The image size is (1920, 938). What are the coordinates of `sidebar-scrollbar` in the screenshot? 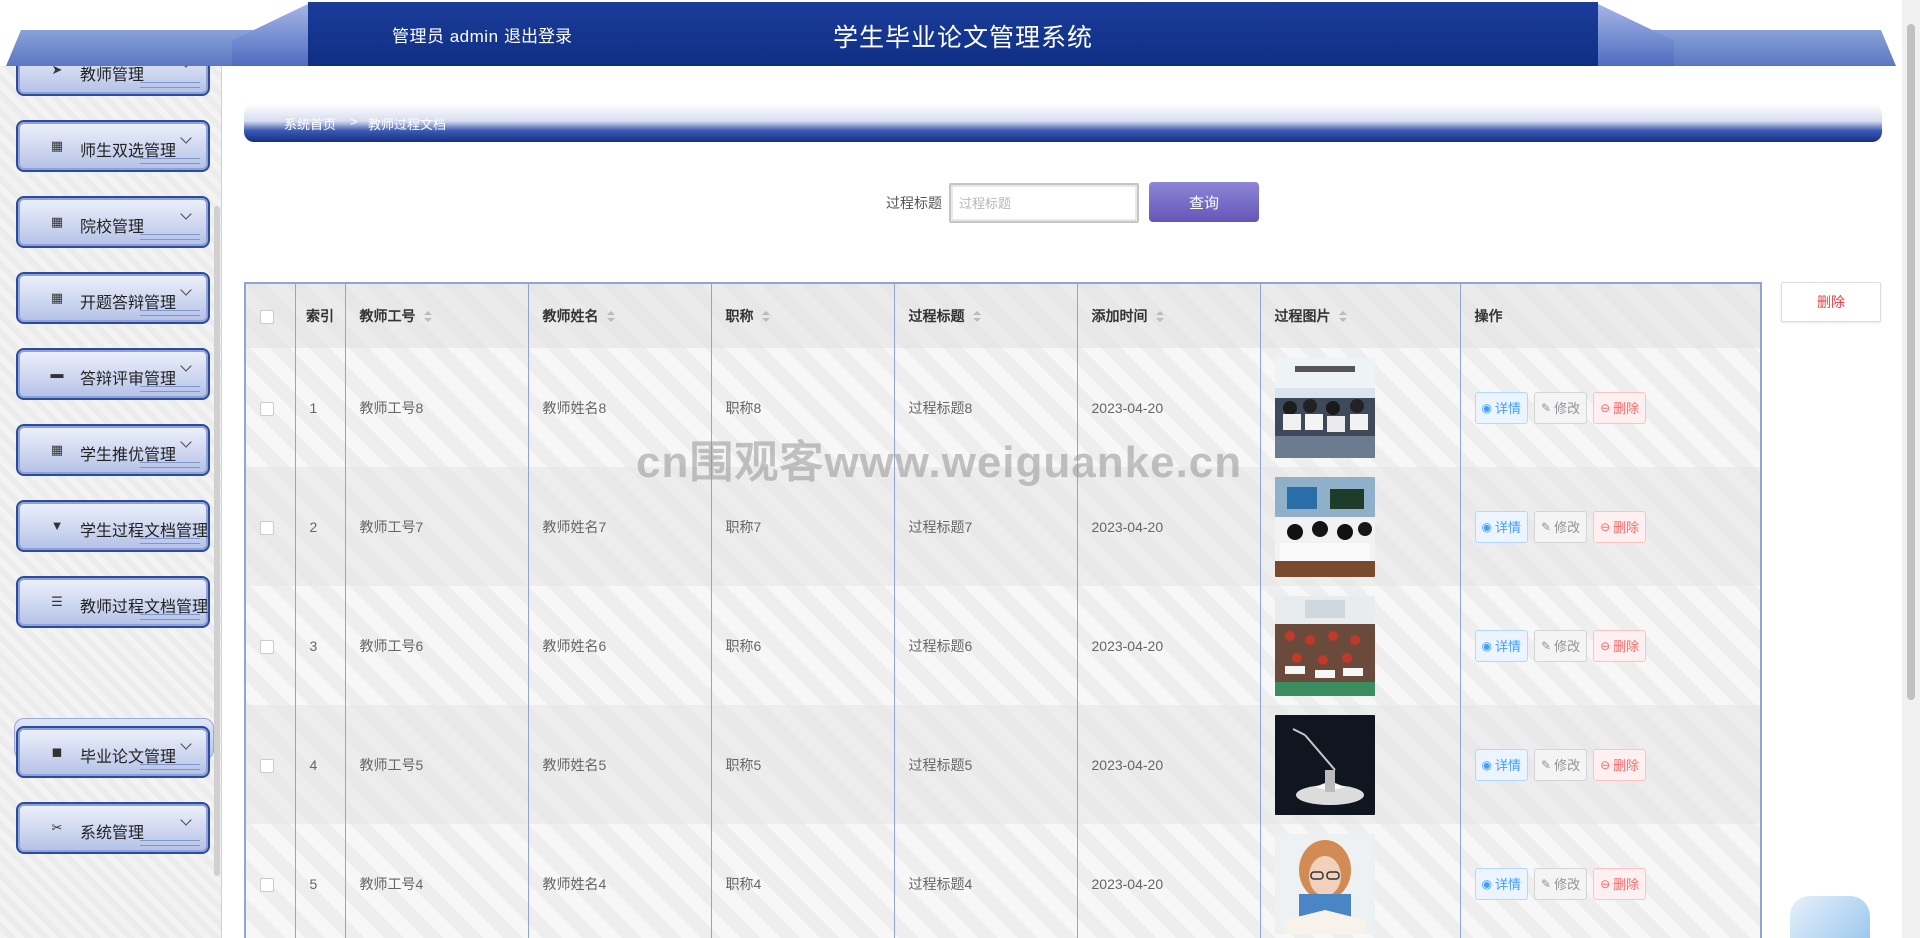 It's located at (217, 541).